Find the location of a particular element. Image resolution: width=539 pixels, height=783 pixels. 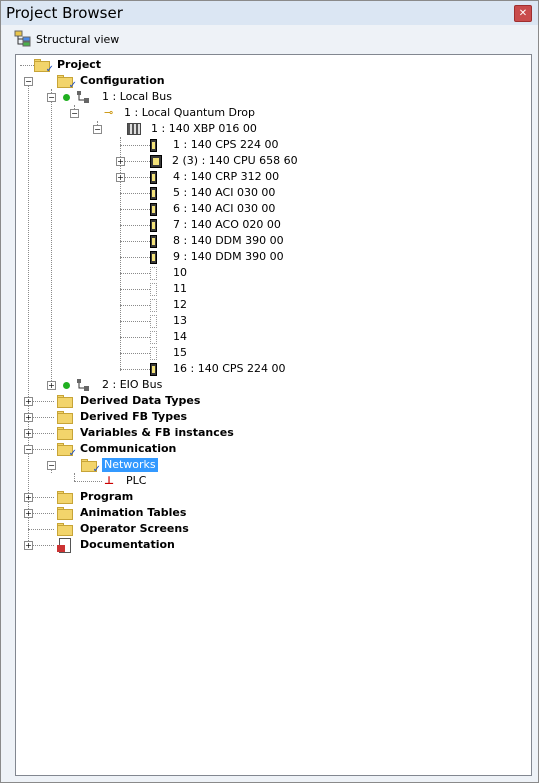

tree-item-label: 14 is located at coordinates (180, 336).